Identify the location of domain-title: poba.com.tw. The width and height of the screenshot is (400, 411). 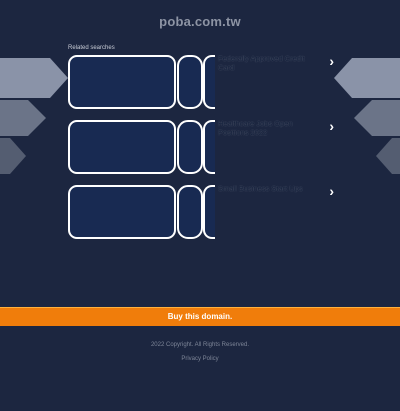
(200, 21).